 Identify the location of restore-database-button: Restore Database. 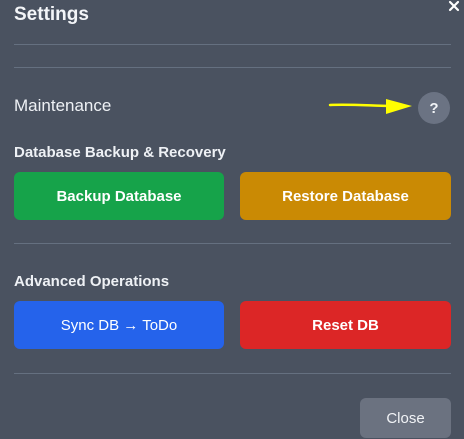
(345, 196).